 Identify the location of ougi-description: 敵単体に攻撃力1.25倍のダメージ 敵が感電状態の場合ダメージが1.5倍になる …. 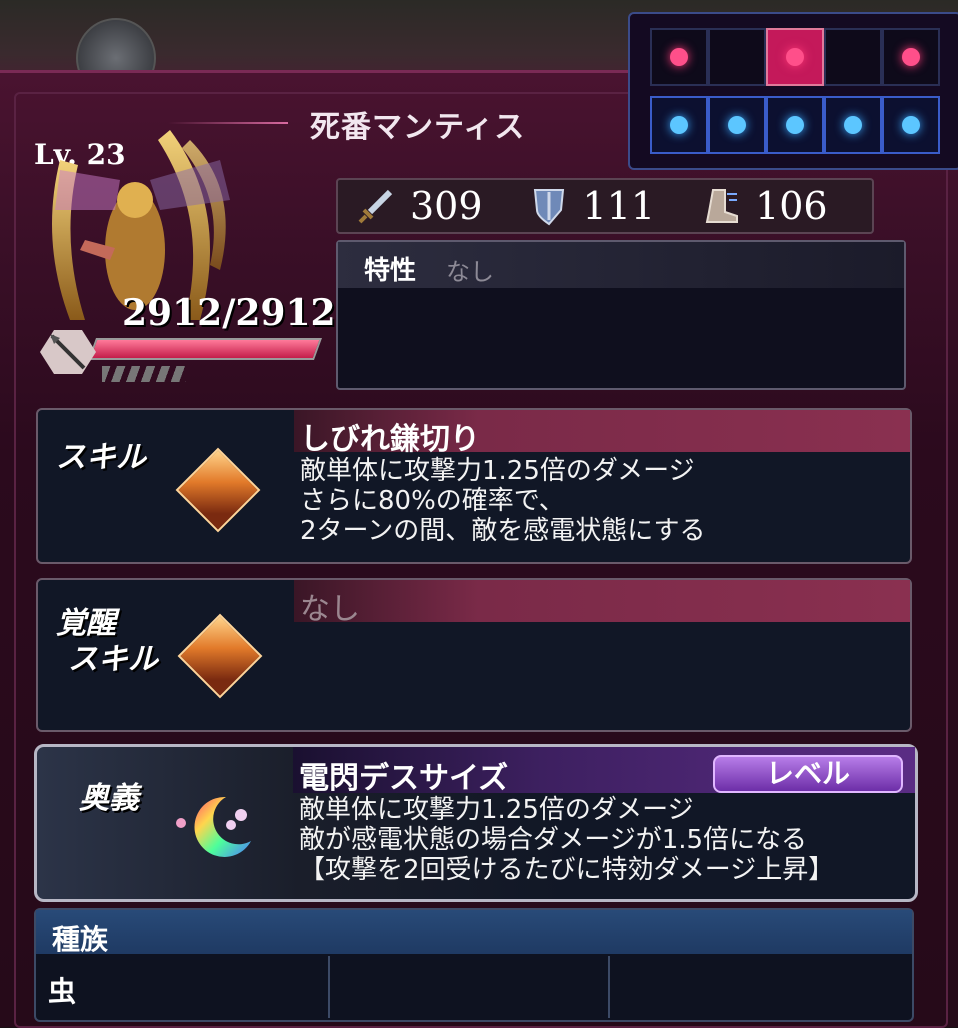
(567, 840).